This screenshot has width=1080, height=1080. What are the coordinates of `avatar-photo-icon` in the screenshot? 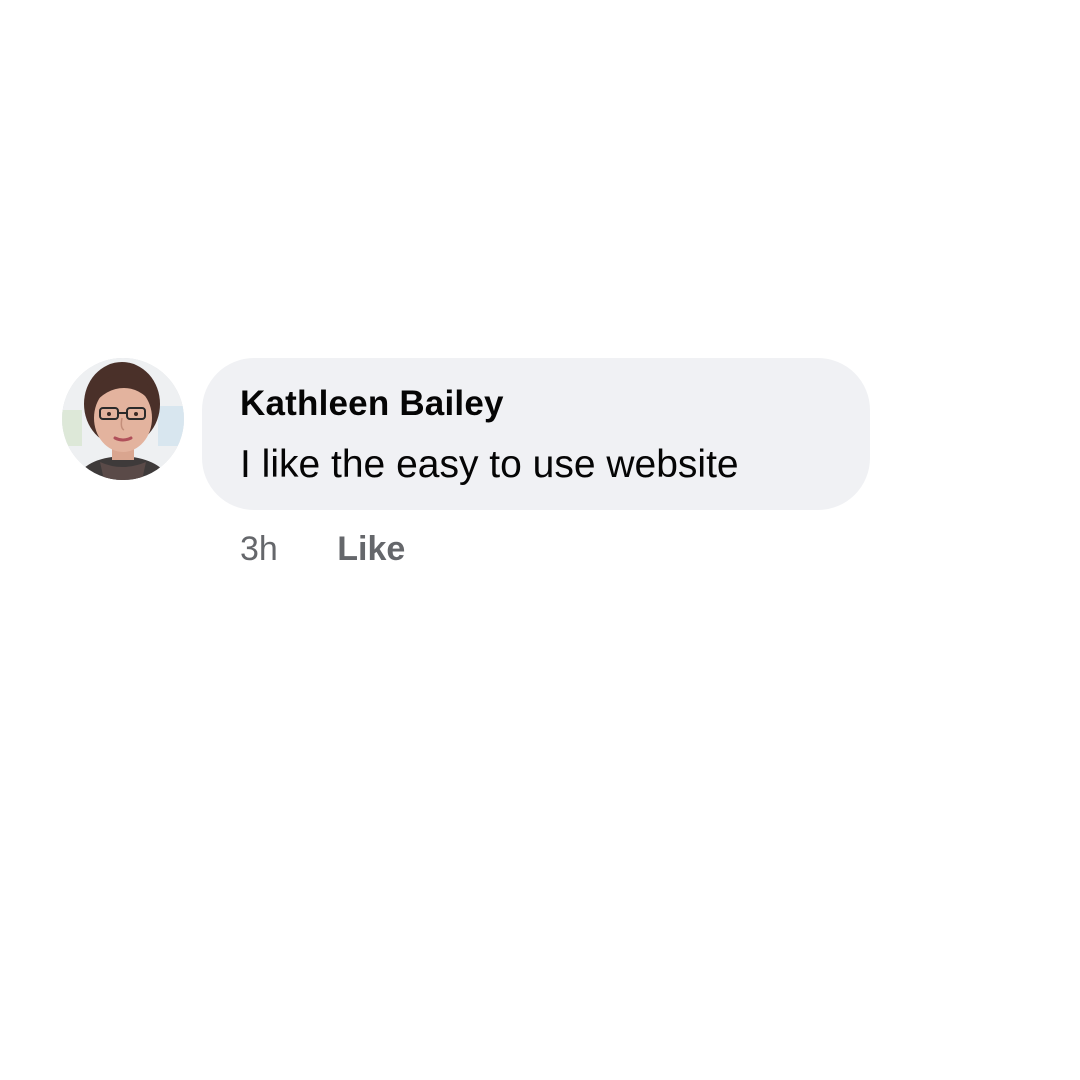 It's located at (123, 419).